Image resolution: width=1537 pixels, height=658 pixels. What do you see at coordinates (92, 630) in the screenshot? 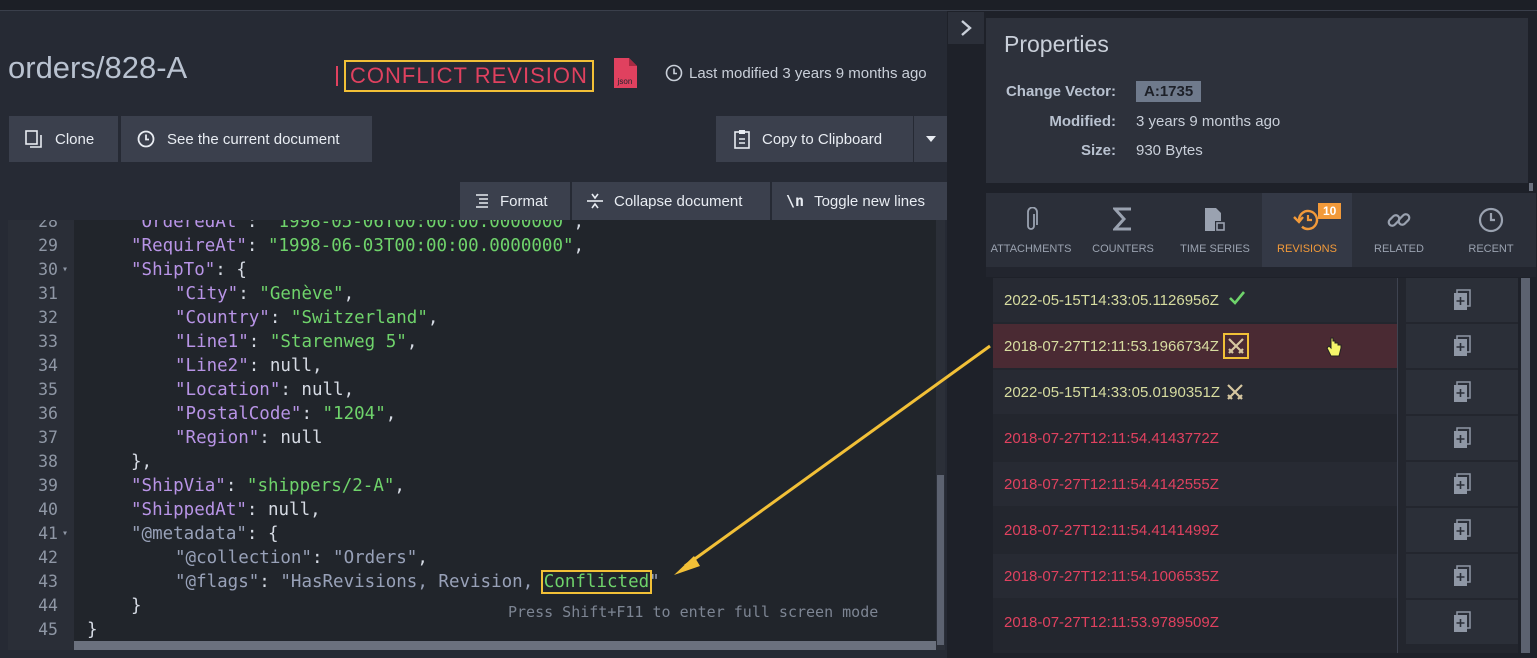
I see `code-token: }` at bounding box center [92, 630].